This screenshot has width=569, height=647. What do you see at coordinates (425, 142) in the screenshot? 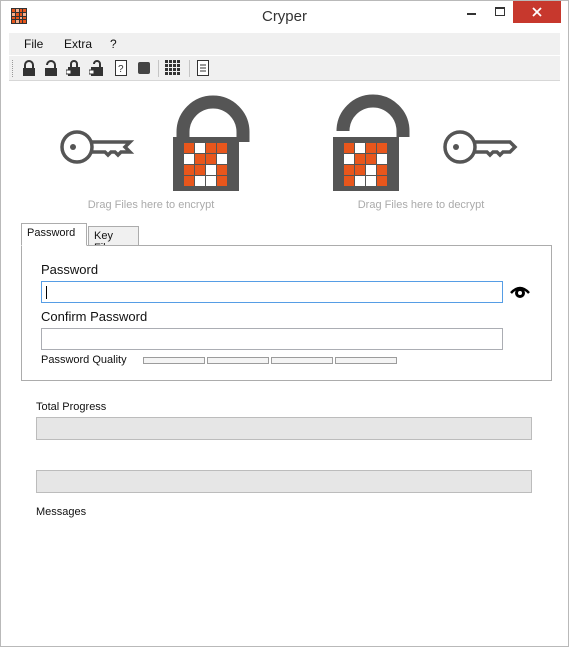
I see `decrypt-illustration` at bounding box center [425, 142].